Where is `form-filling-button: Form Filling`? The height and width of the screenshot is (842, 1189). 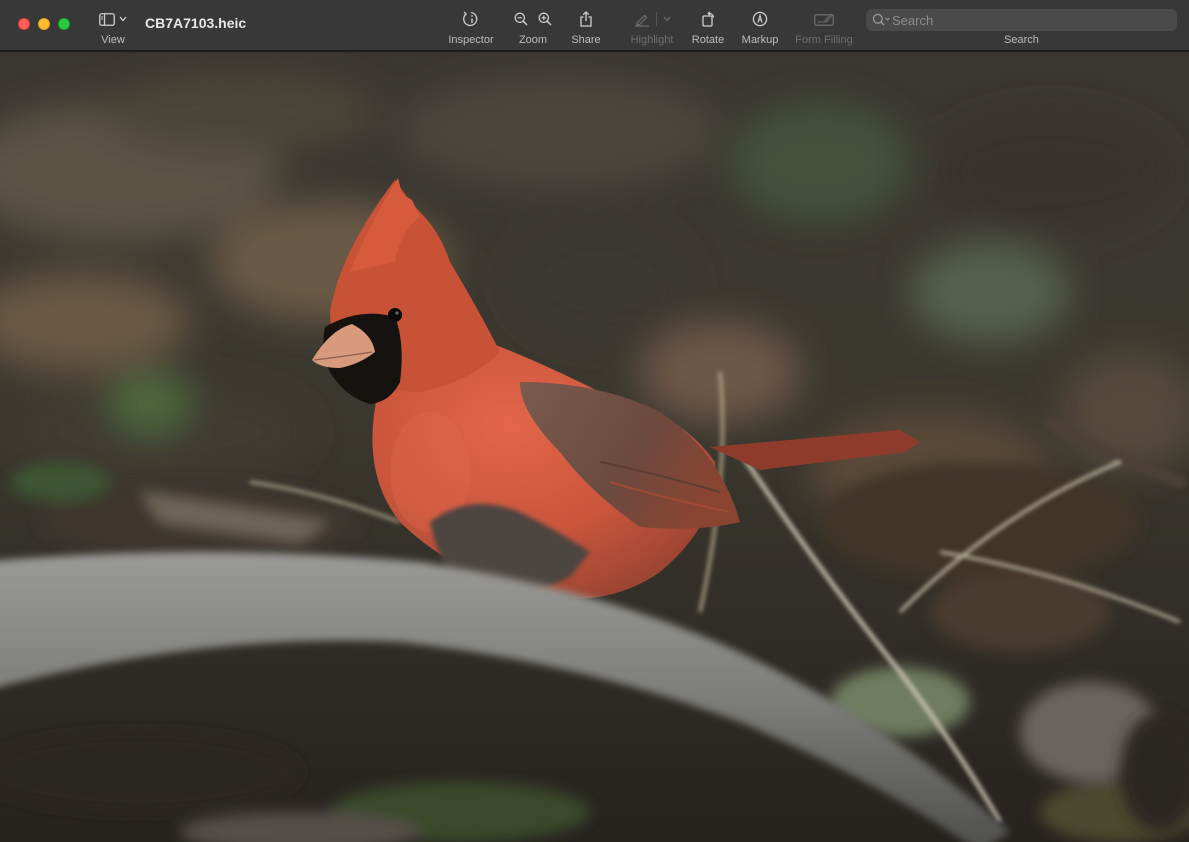
form-filling-button: Form Filling is located at coordinates (824, 25).